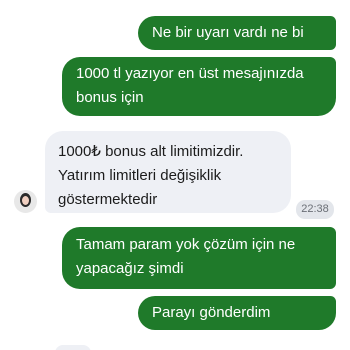  I want to click on outgoing-message-bubble: Ne bir uyarı vardı ne bi şey, so click(237, 40).